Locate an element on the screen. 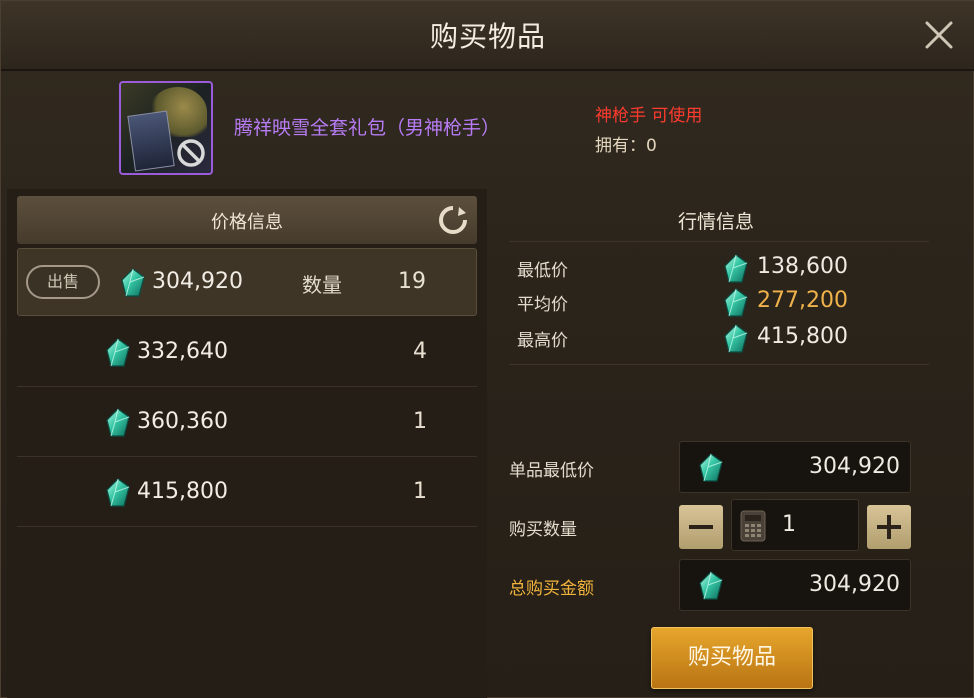  min-price-label: 最低价 is located at coordinates (542, 271).